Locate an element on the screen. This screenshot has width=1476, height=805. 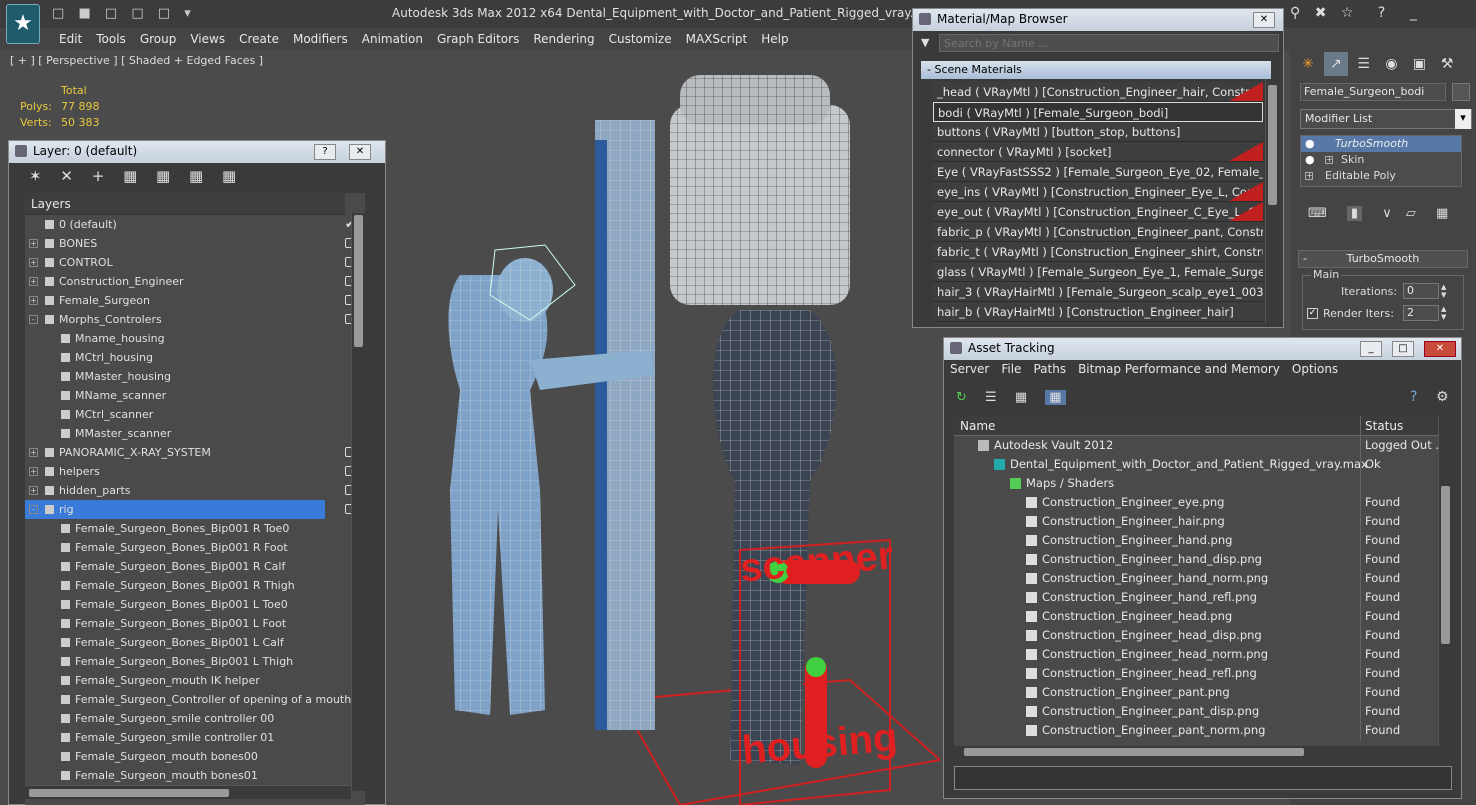
asset-close-button: ✕ is located at coordinates (1440, 349).